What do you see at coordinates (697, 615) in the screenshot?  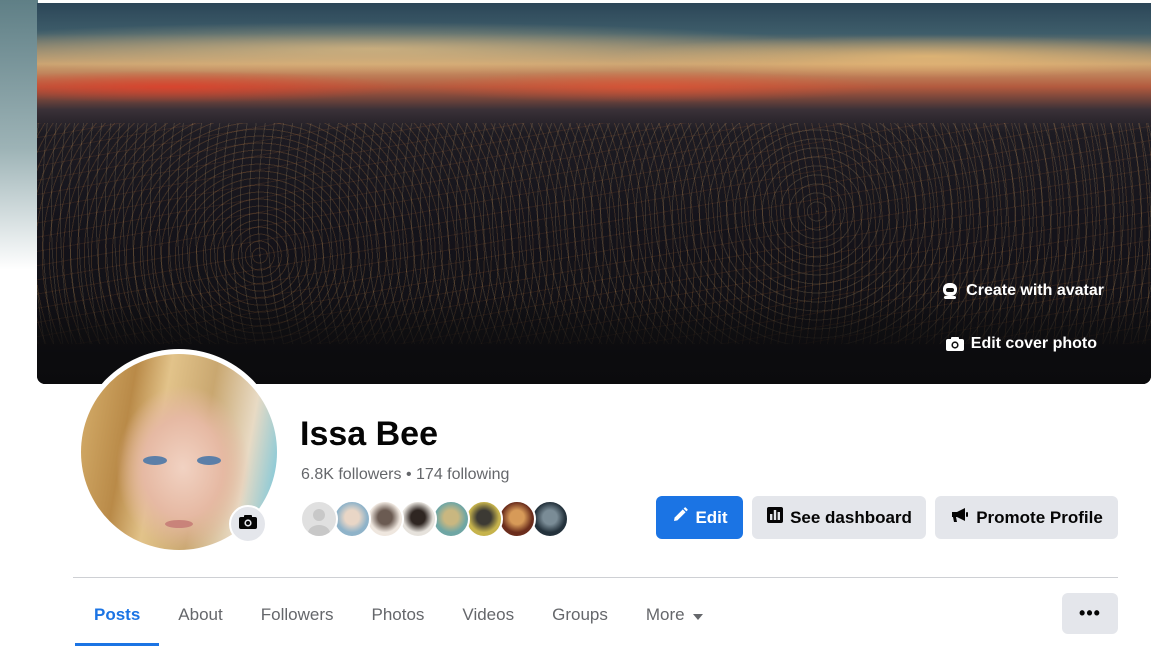 I see `caret-down-icon` at bounding box center [697, 615].